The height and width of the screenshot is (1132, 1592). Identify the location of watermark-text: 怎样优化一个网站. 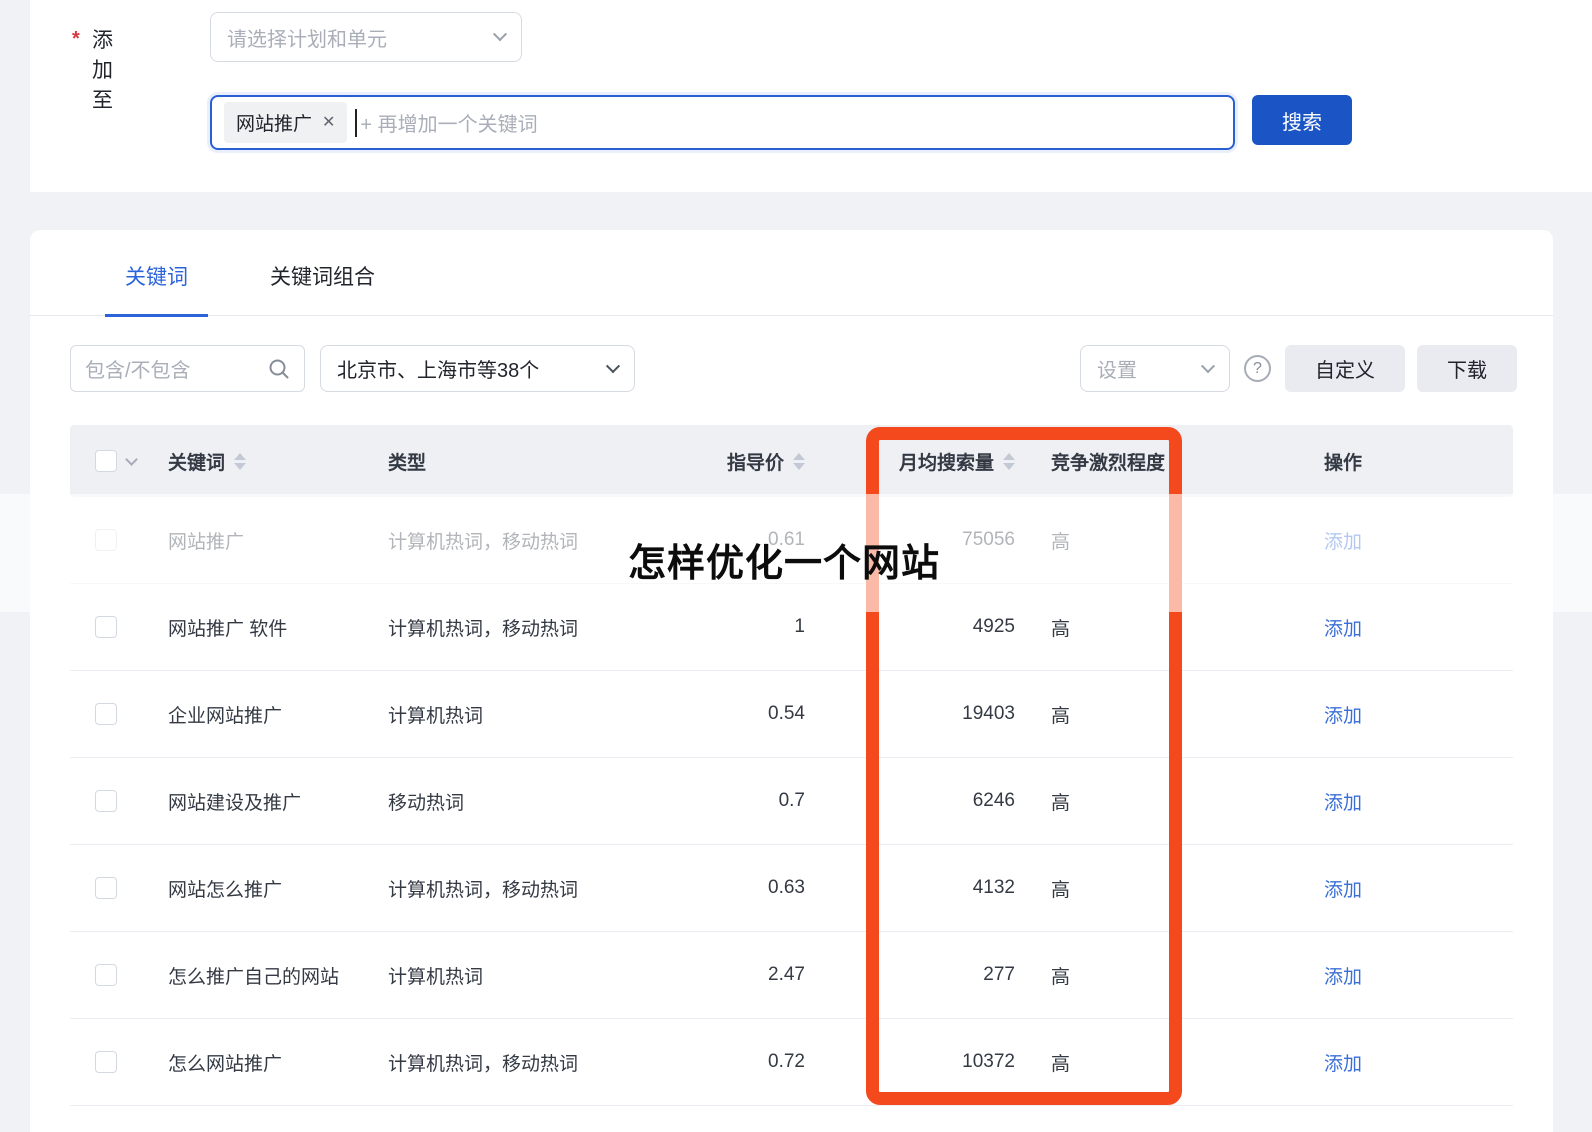
(784, 564).